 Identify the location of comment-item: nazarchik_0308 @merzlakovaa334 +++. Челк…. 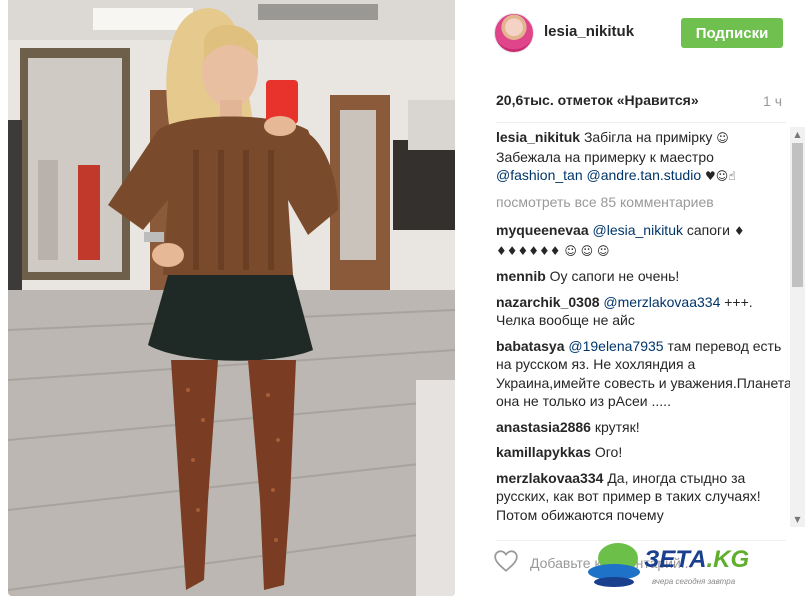
(644, 311).